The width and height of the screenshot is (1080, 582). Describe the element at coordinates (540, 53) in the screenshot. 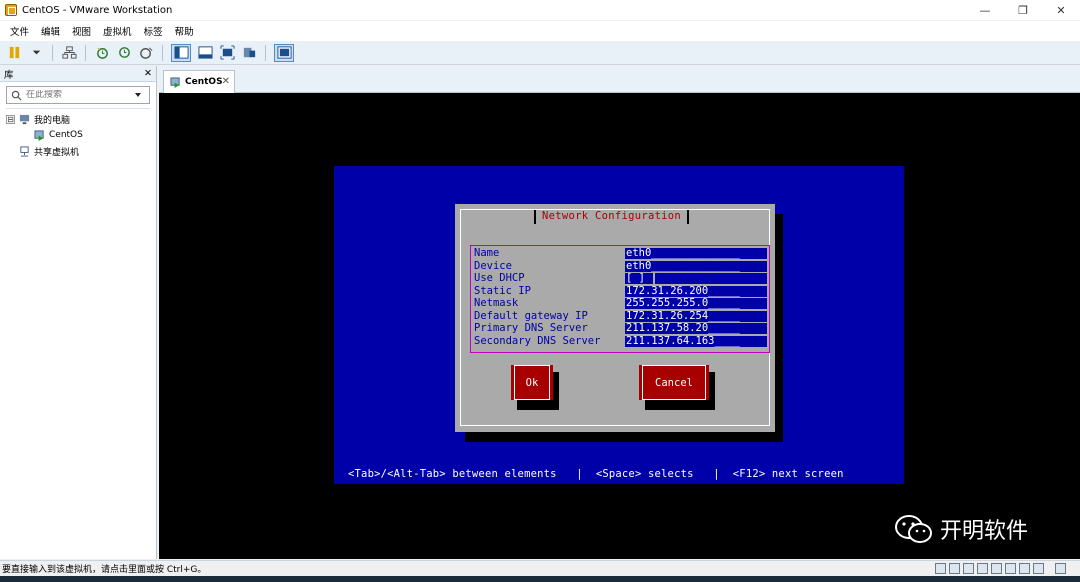

I see `toolbar` at that location.